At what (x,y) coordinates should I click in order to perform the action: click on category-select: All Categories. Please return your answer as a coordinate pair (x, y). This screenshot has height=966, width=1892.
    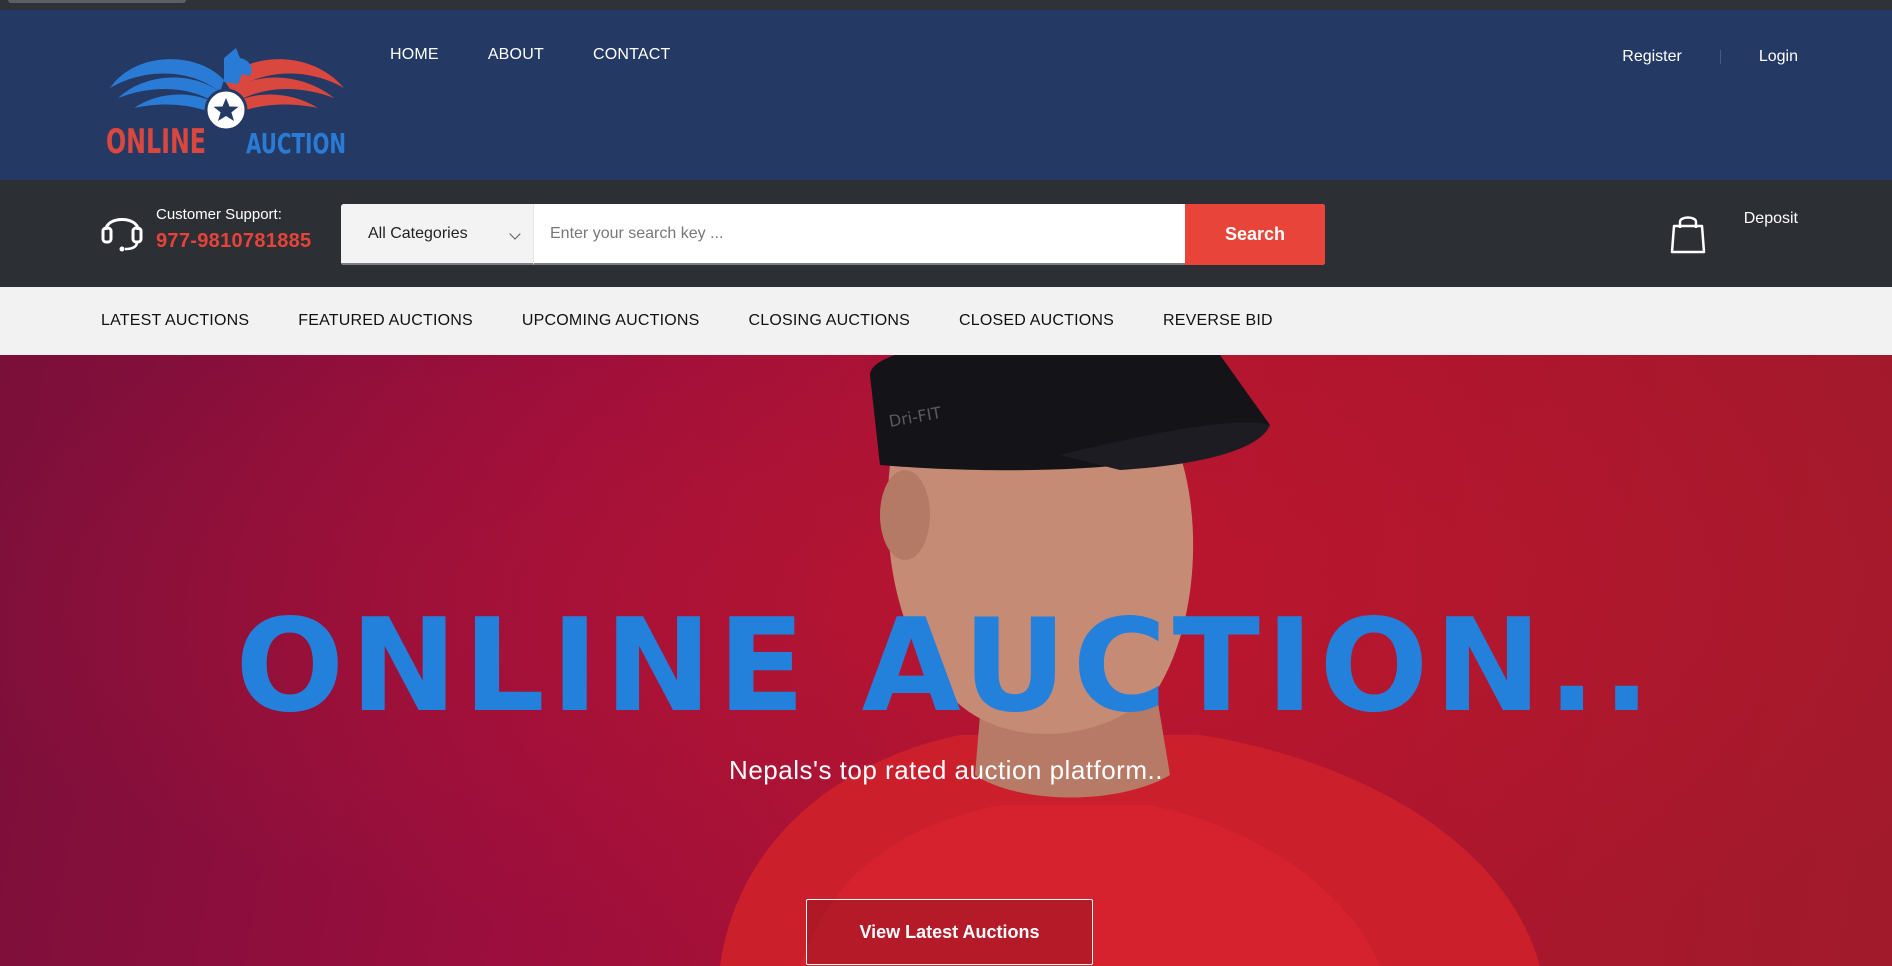
    Looking at the image, I should click on (437, 234).